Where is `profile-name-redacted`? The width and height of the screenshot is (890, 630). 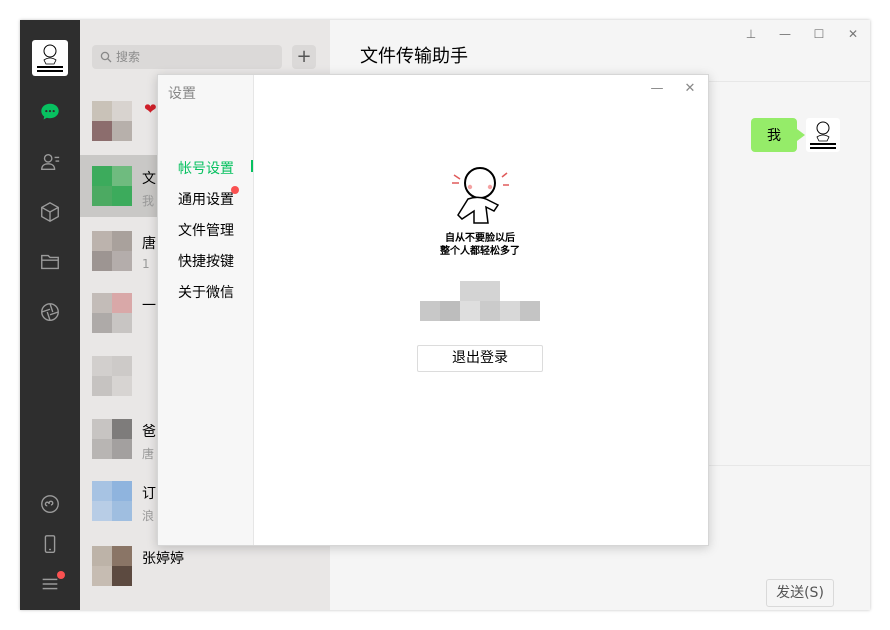
profile-name-redacted is located at coordinates (480, 301).